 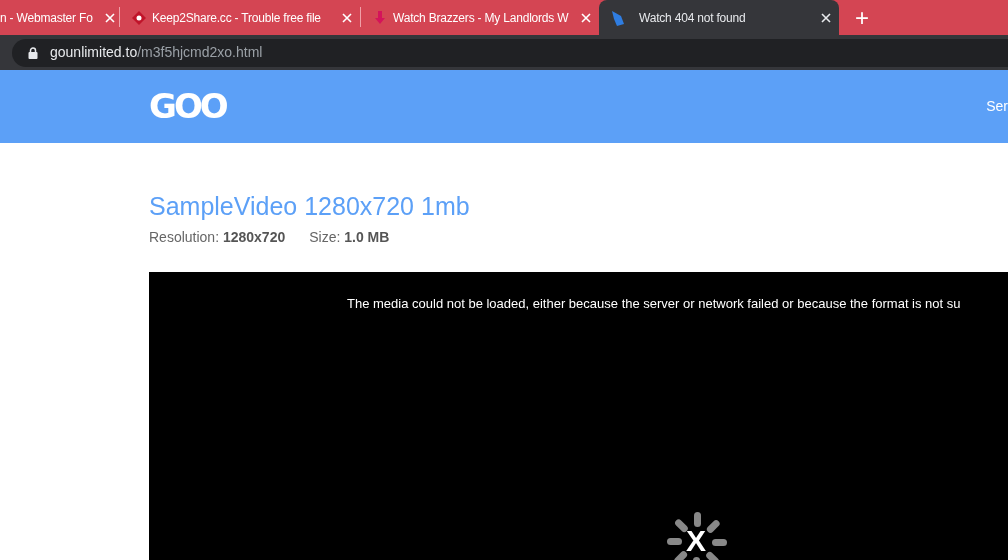 I want to click on new-tab-button: +, so click(x=862, y=18).